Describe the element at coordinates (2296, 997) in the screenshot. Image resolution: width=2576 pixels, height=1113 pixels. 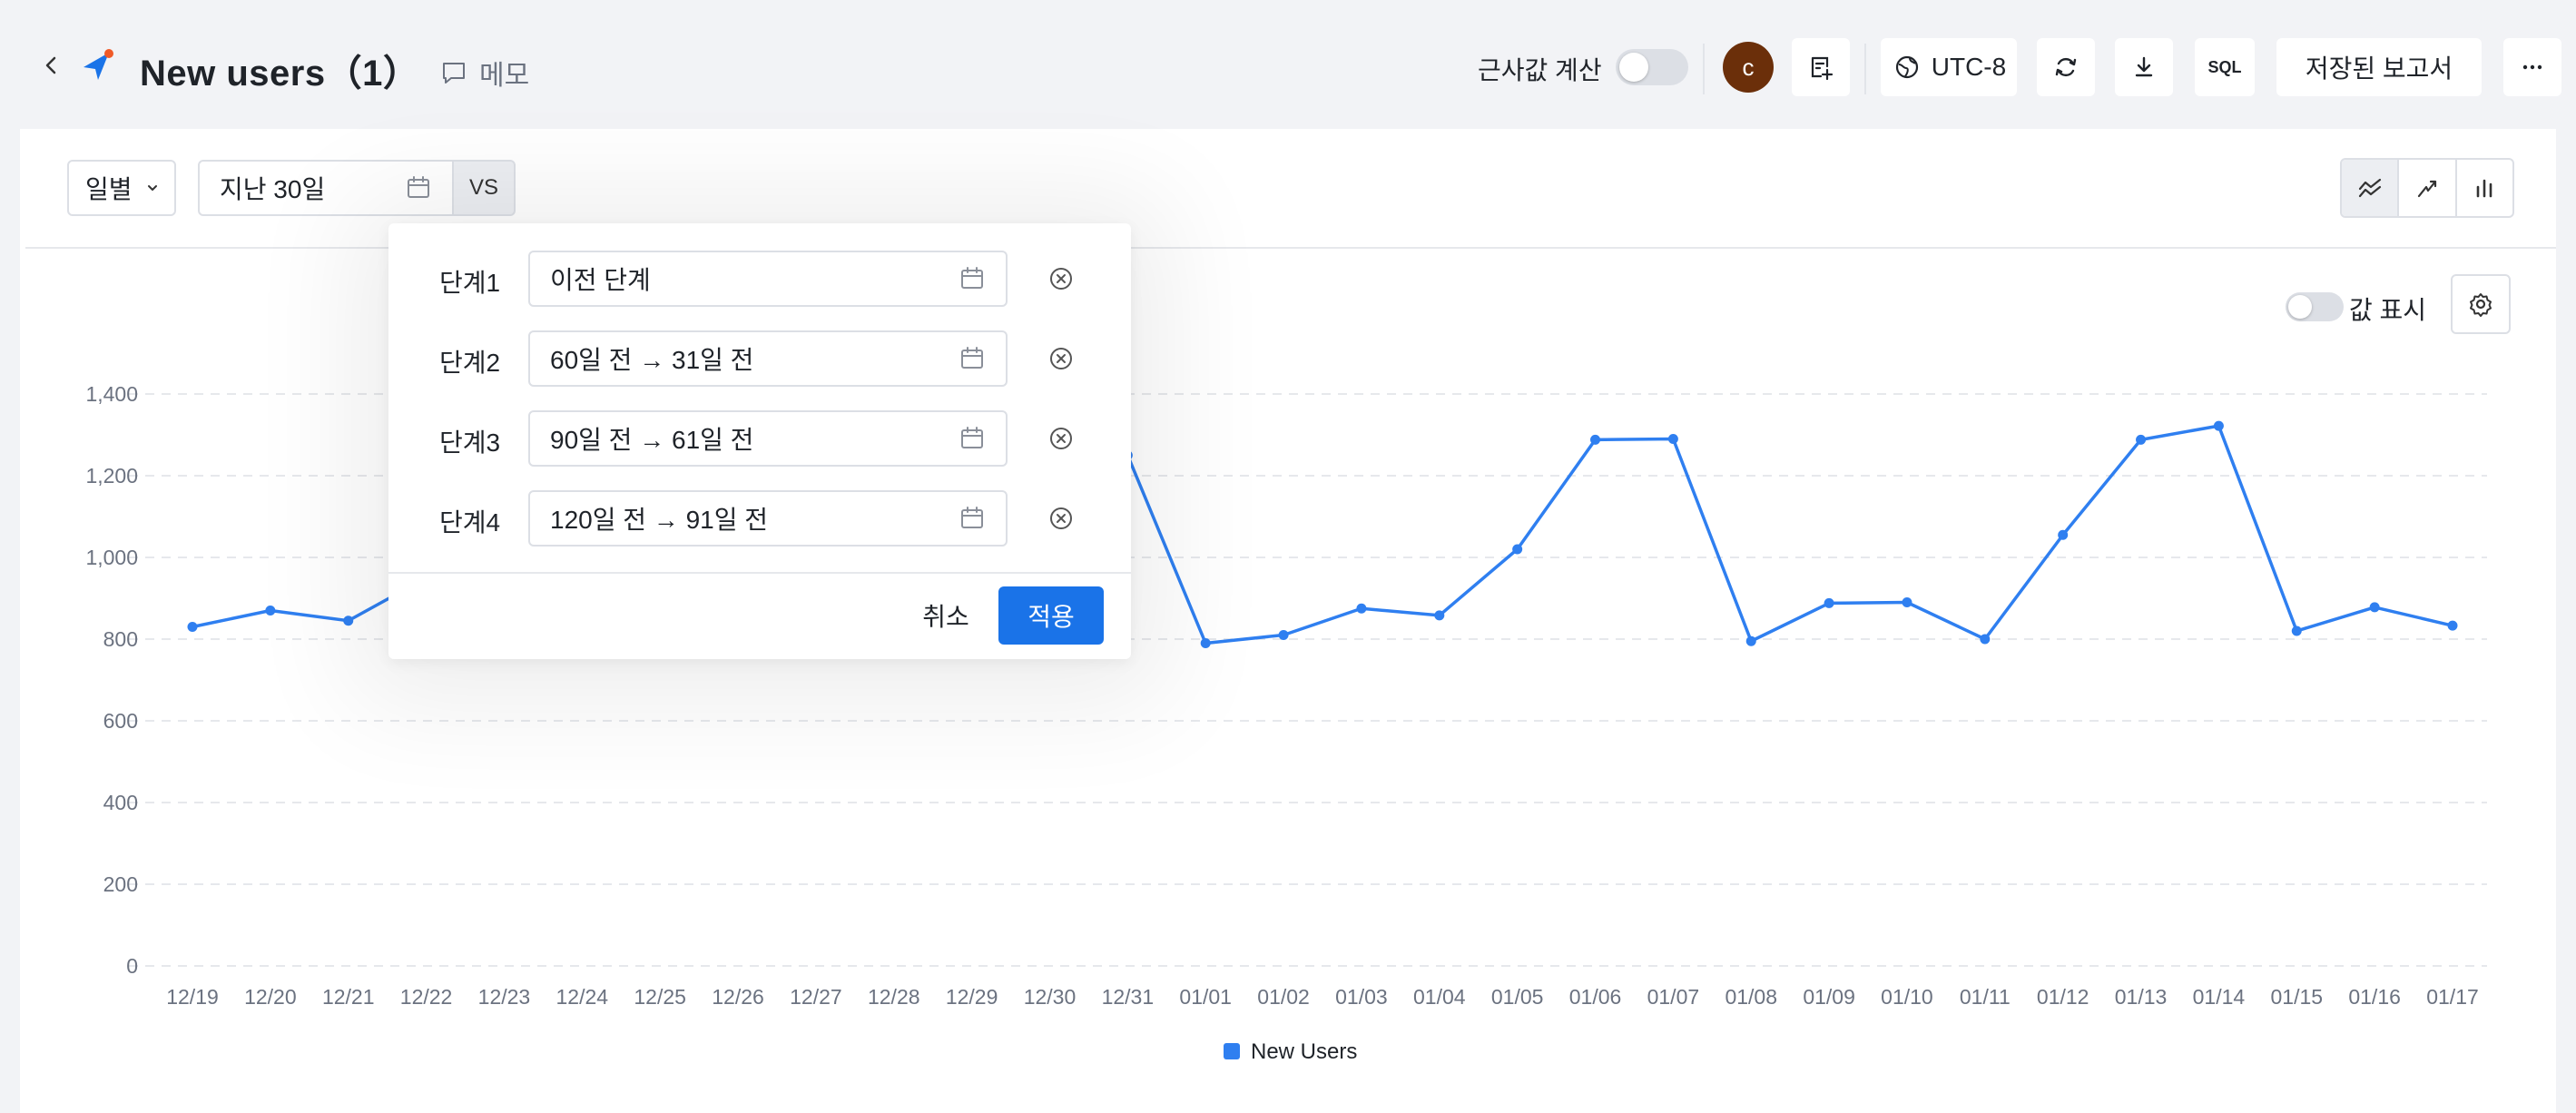
I see `x-tick-label: 01/15` at that location.